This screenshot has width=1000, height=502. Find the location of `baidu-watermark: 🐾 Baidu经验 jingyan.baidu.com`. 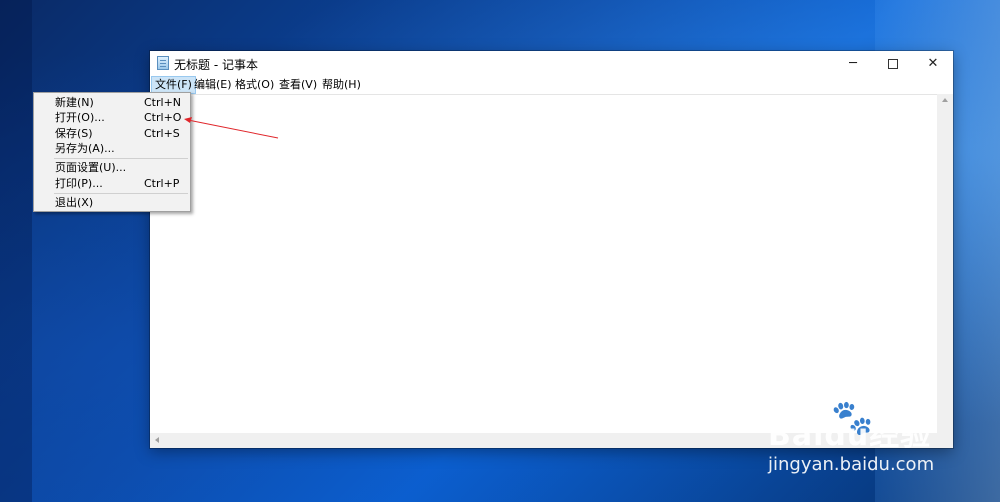

baidu-watermark: 🐾 Baidu经验 jingyan.baidu.com is located at coordinates (875, 439).